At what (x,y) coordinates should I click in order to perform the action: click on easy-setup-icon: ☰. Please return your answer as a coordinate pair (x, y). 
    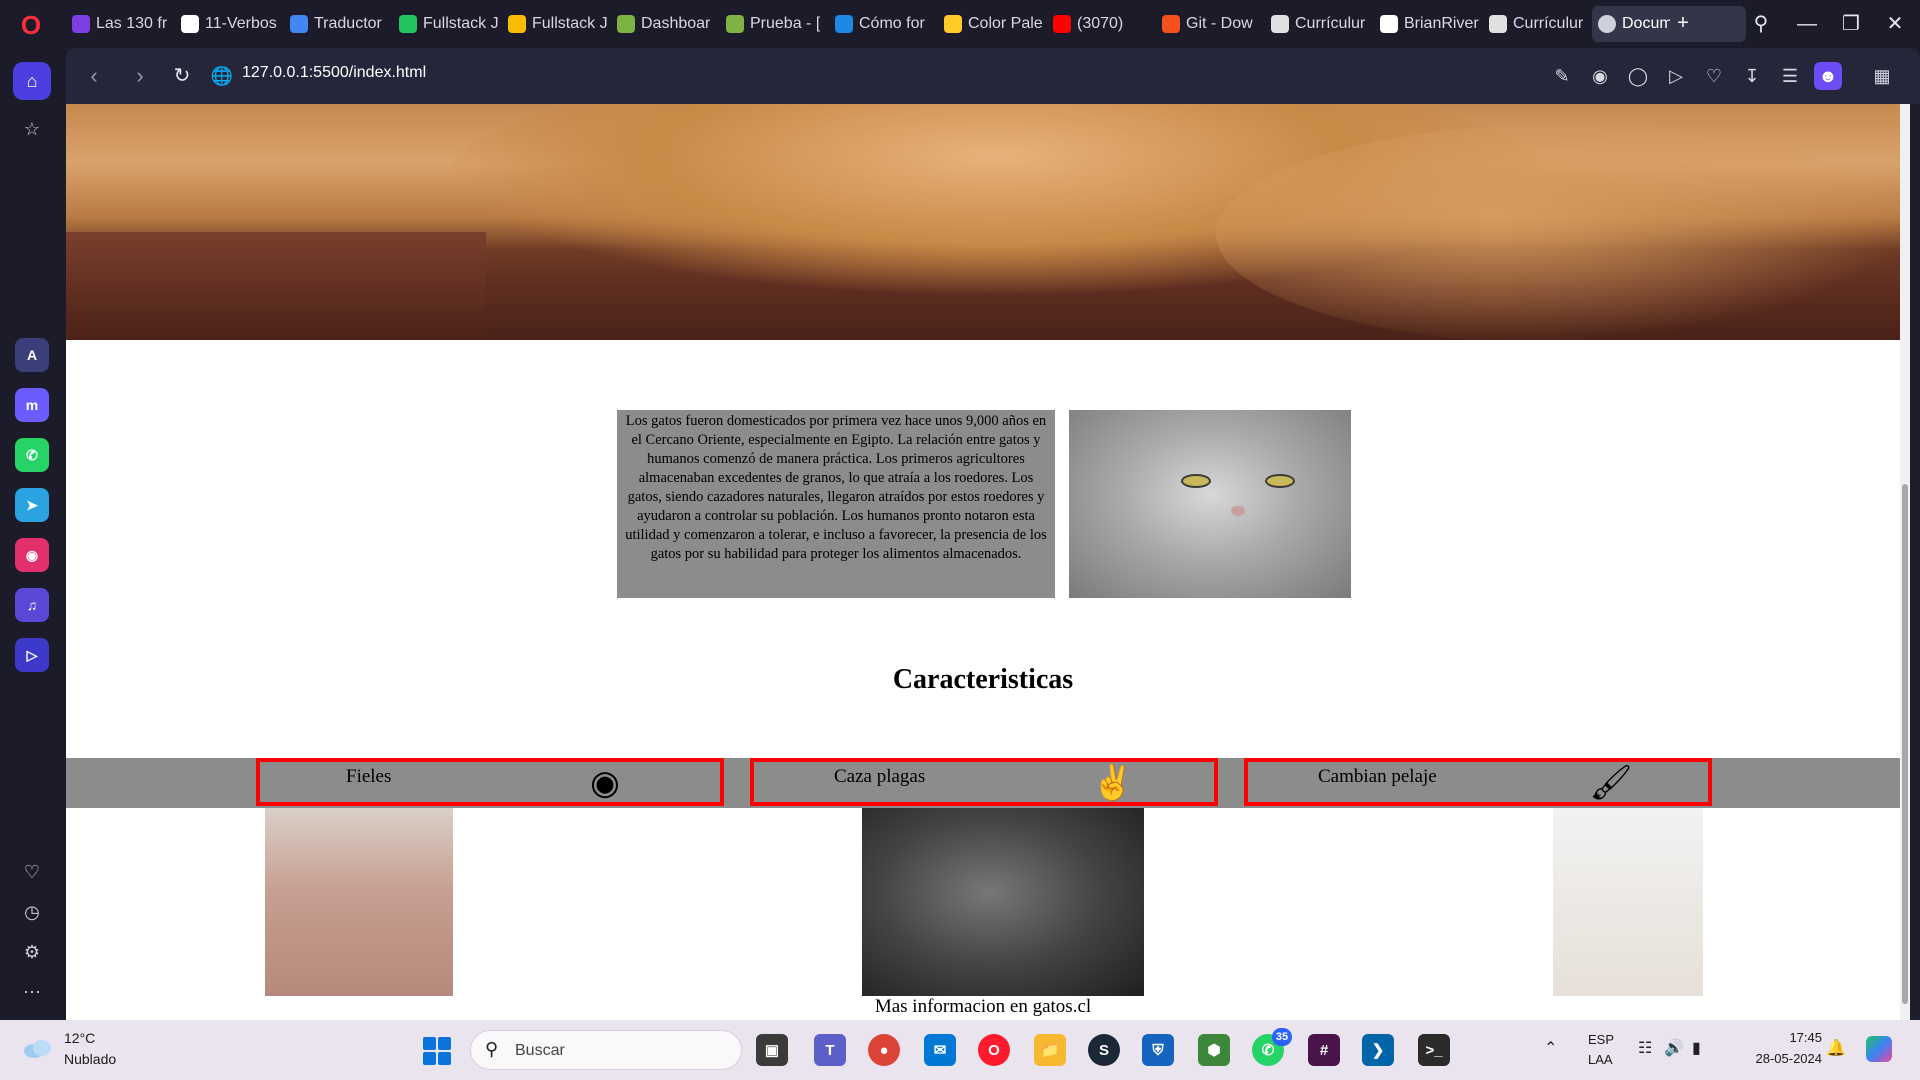
    Looking at the image, I should click on (1790, 76).